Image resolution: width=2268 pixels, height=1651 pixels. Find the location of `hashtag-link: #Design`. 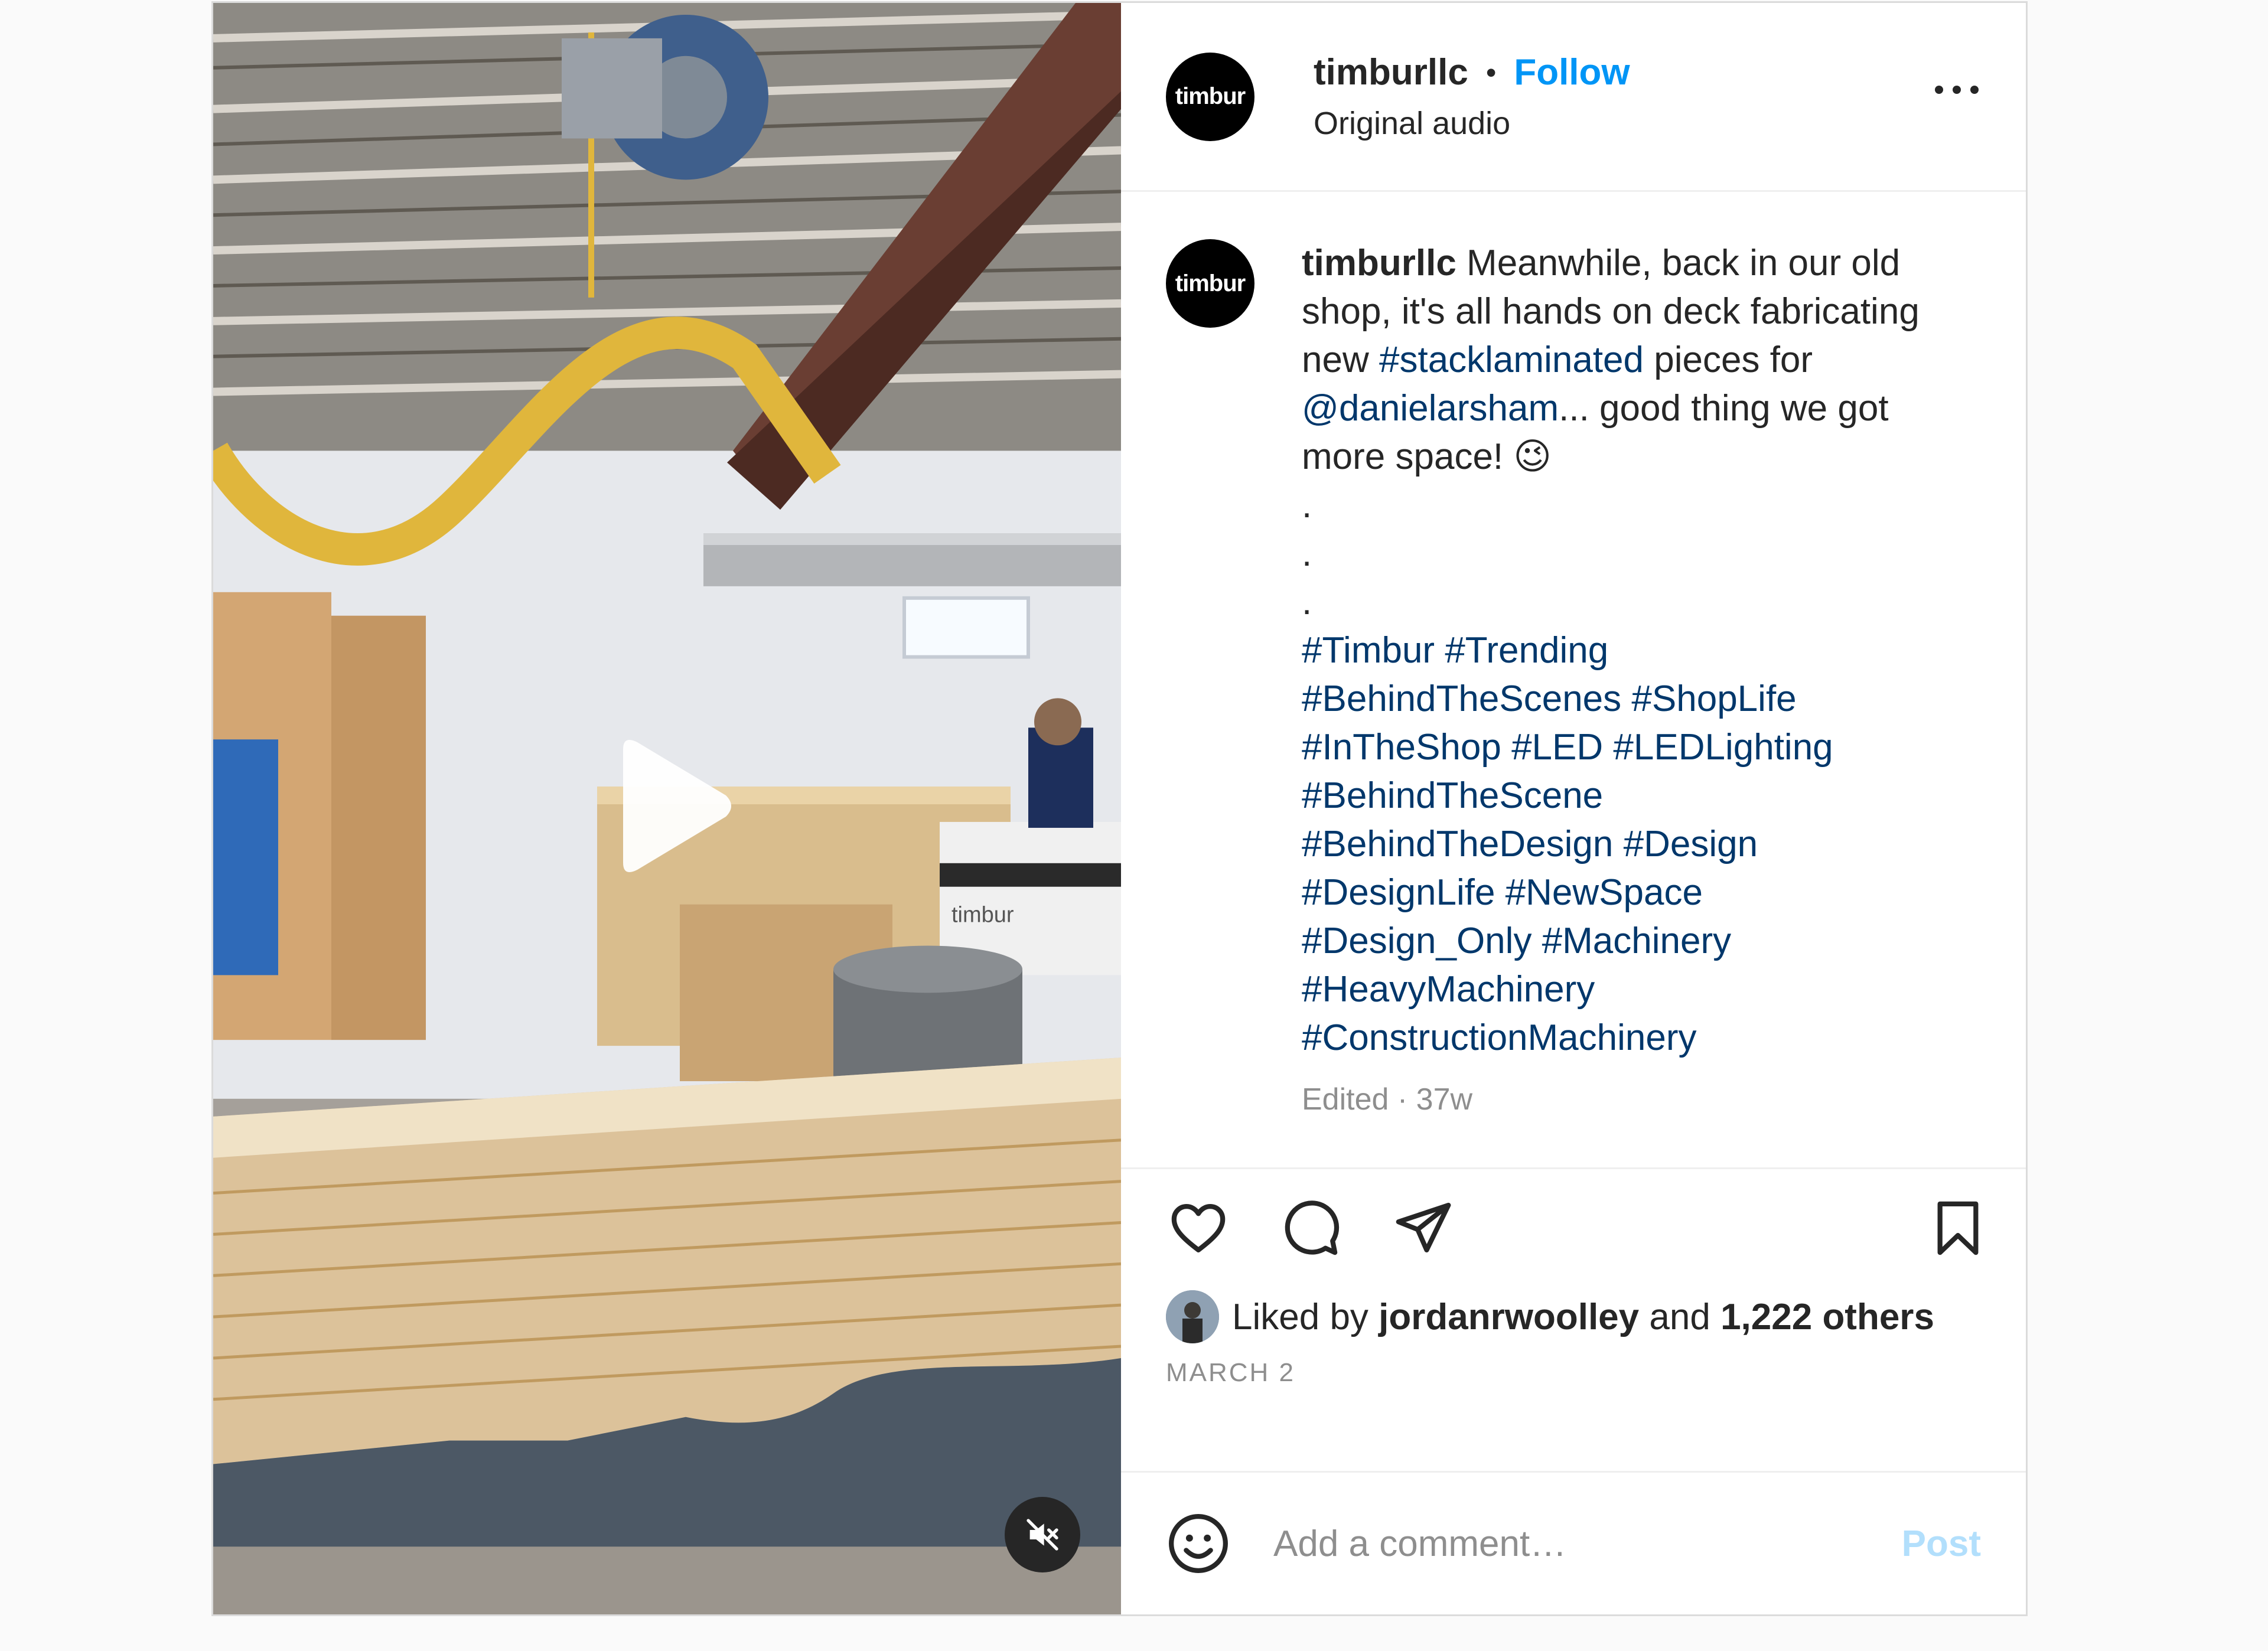

hashtag-link: #Design is located at coordinates (1691, 844).